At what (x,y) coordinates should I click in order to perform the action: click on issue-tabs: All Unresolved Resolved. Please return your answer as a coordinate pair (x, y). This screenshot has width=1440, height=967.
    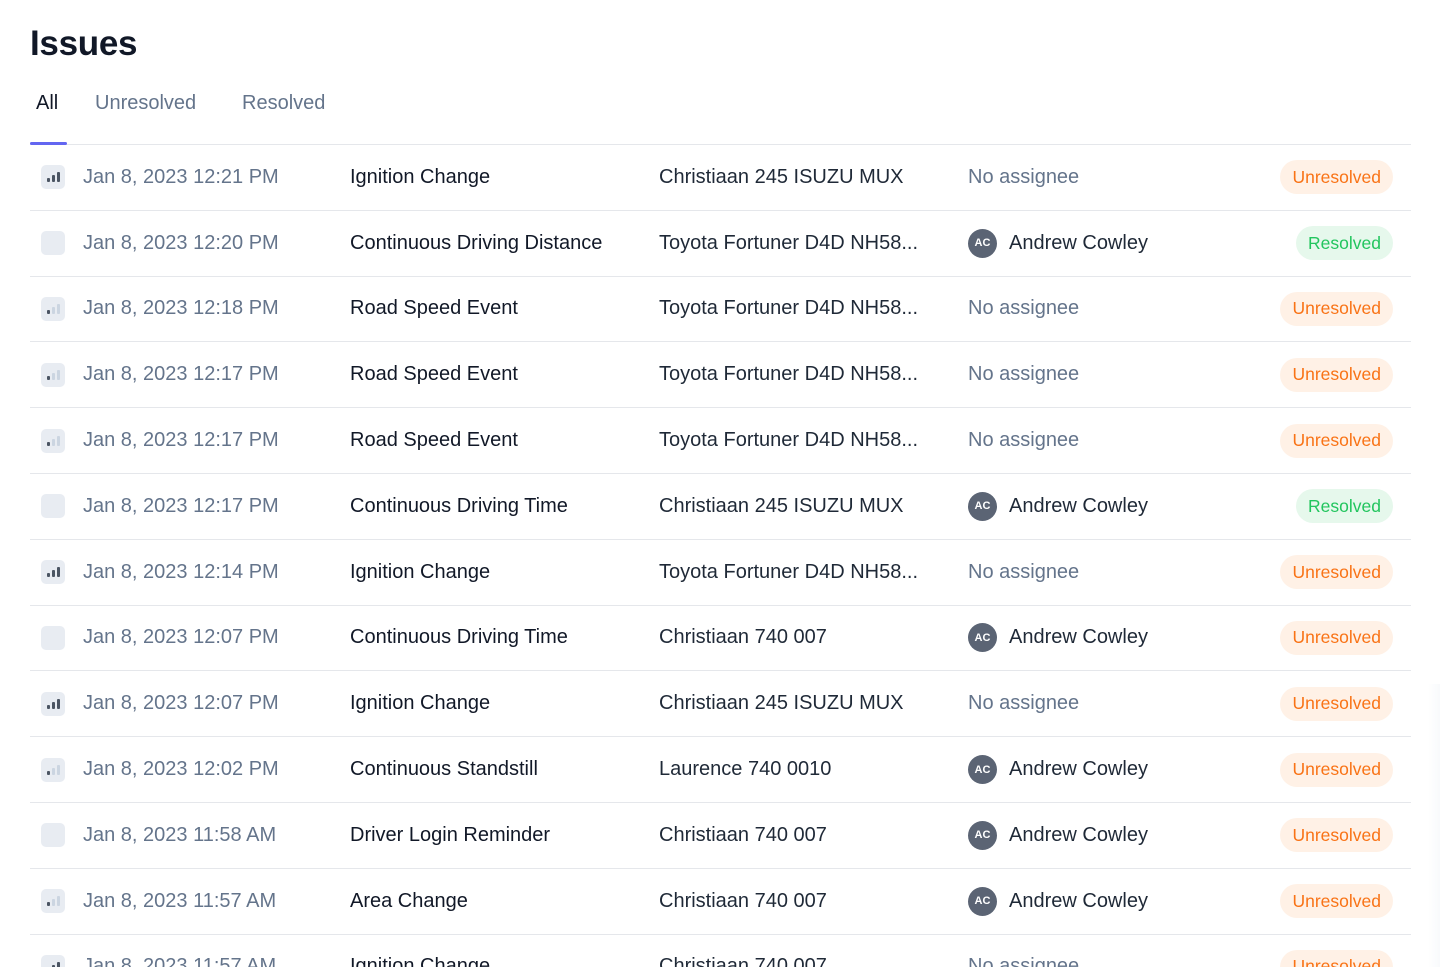
    Looking at the image, I should click on (720, 115).